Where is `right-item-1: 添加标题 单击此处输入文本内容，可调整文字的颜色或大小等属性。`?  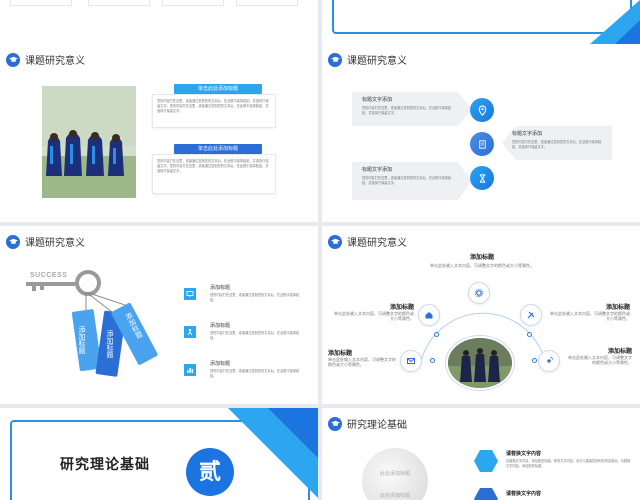 right-item-1: 添加标题 单击此处输入文本内容，可调整文字的颜色或大小等属性。 is located at coordinates (590, 311).